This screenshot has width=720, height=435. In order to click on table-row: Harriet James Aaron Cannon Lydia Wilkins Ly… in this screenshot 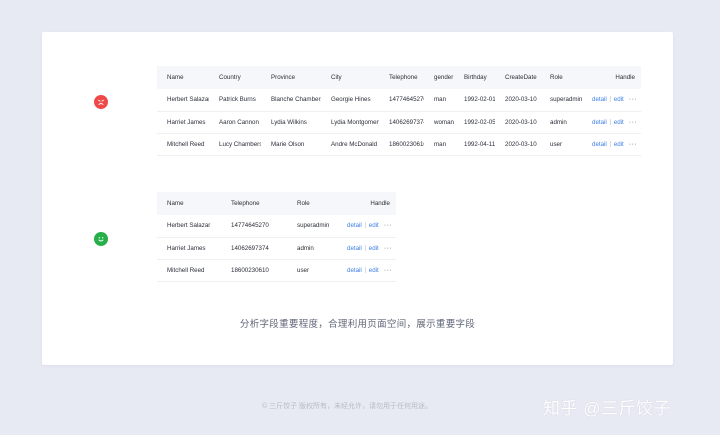, I will do `click(399, 122)`.